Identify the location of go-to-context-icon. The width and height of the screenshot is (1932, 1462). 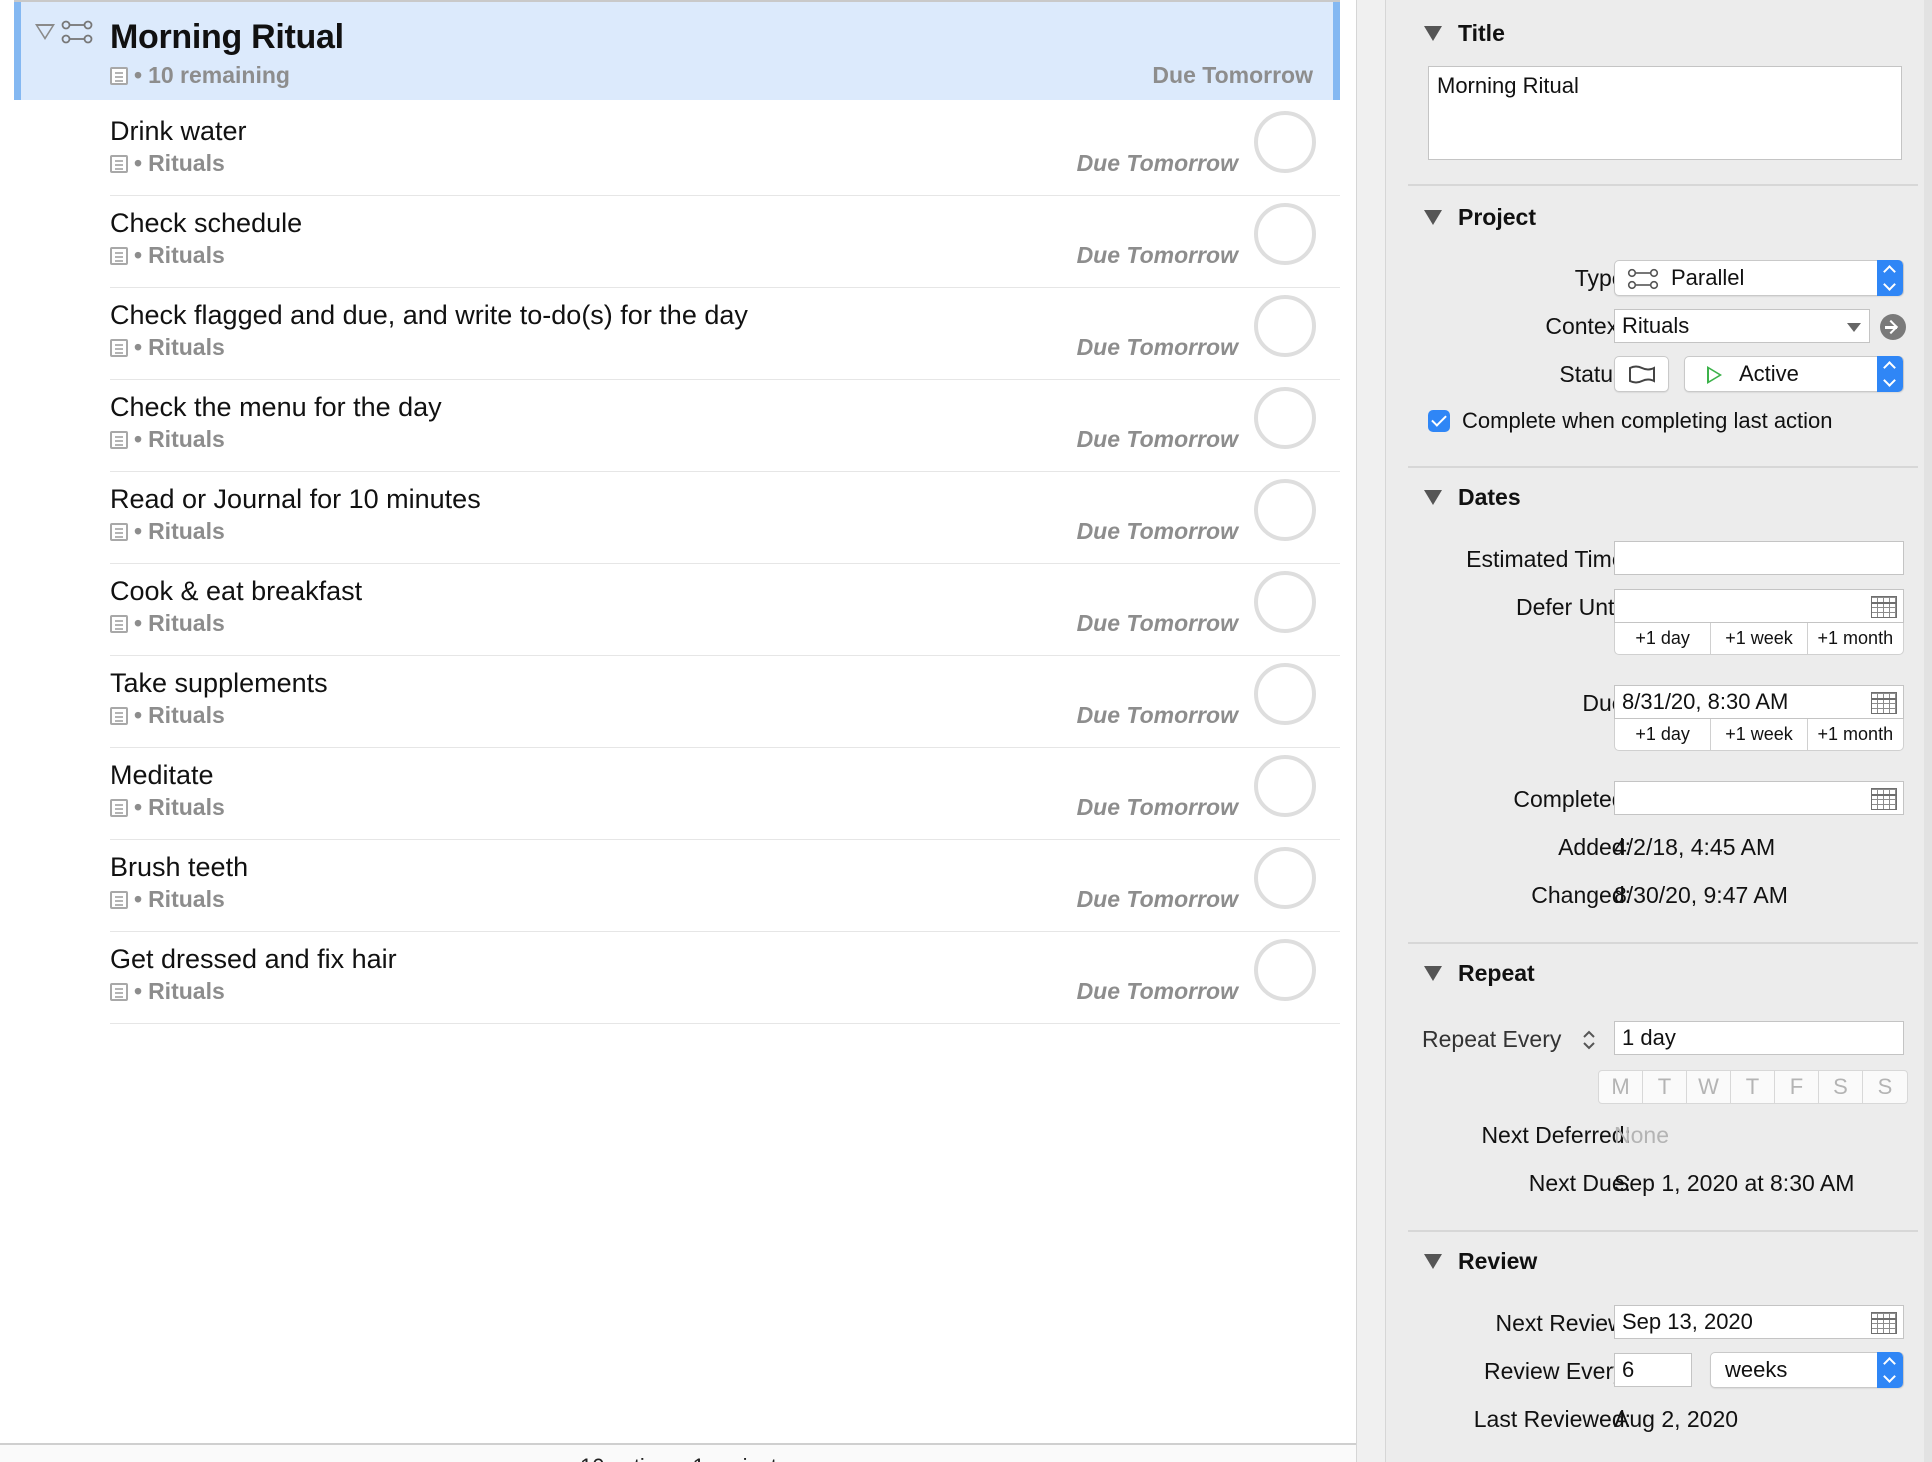
(1893, 327).